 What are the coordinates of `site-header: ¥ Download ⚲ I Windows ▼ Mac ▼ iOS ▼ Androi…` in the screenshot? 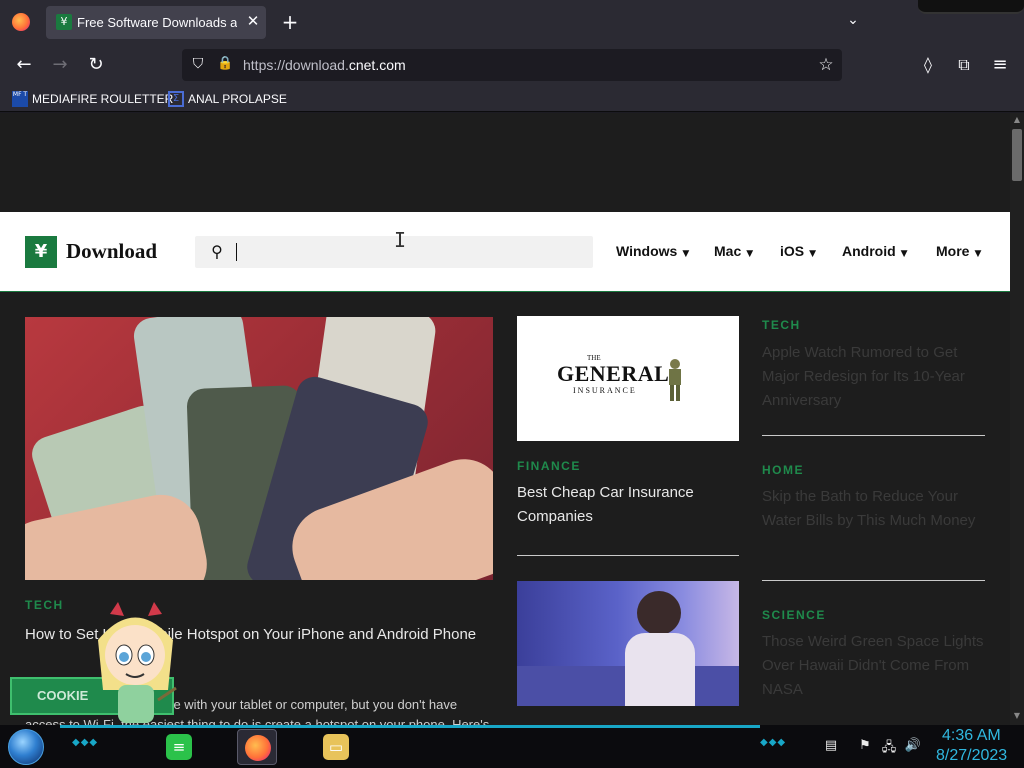 It's located at (505, 252).